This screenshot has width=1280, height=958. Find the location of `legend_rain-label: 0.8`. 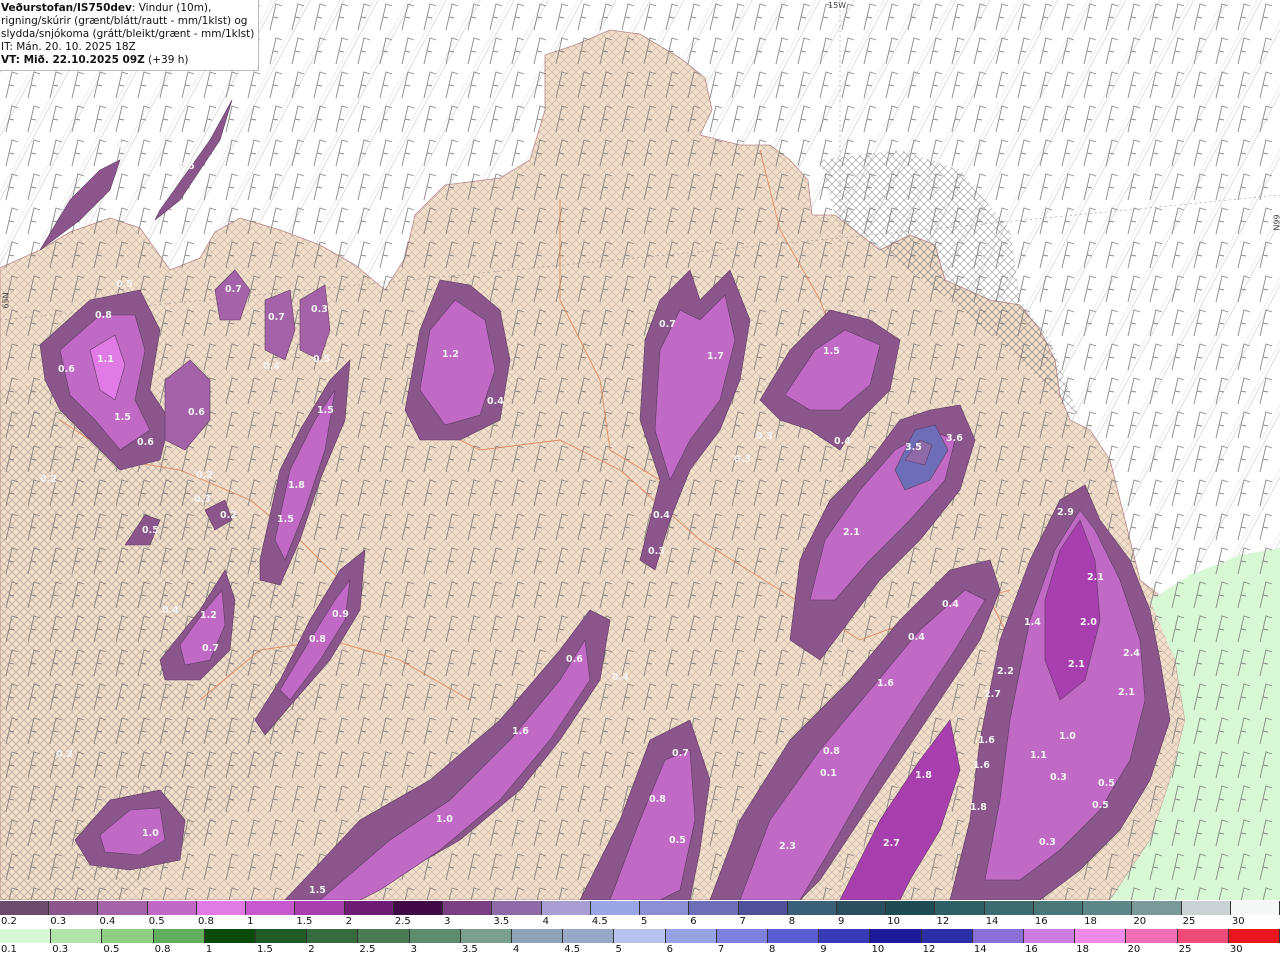

legend_rain-label: 0.8 is located at coordinates (162, 949).